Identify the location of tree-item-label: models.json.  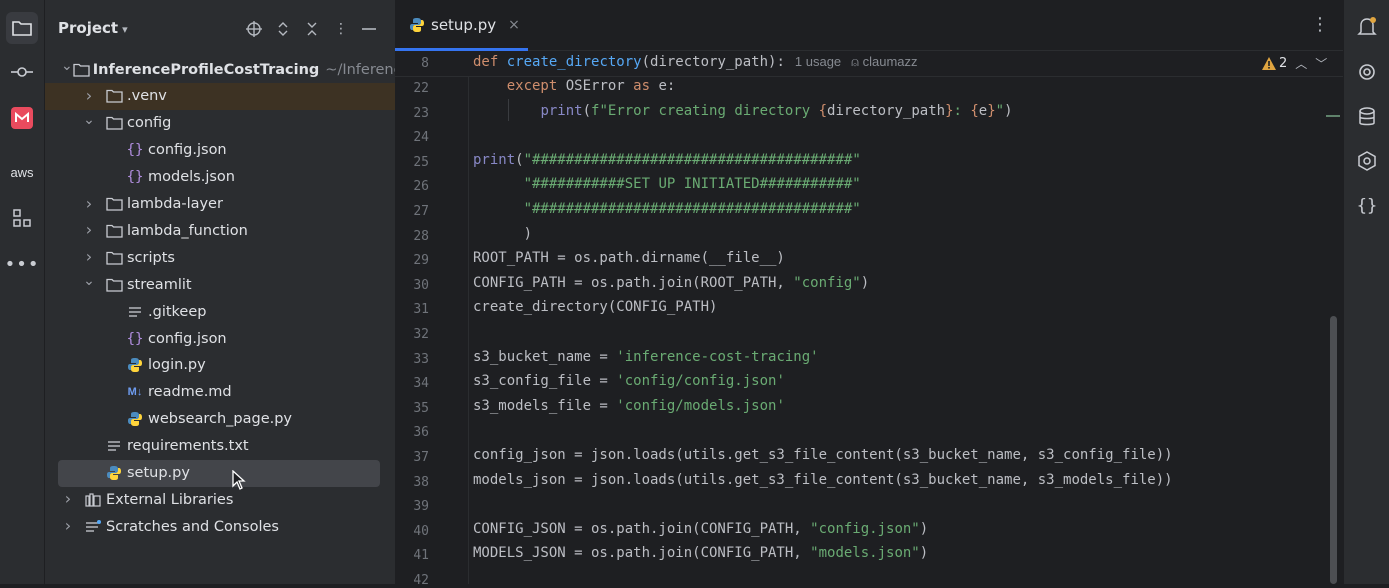
(191, 177).